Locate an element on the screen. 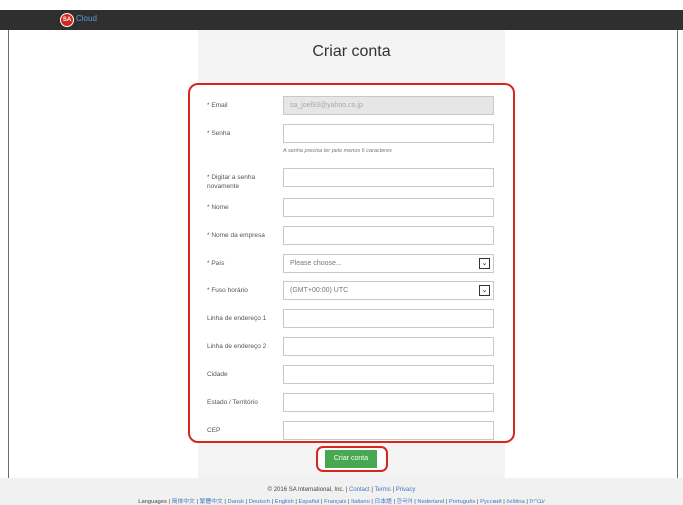 The image size is (683, 505). language-link: עברית is located at coordinates (536, 502).